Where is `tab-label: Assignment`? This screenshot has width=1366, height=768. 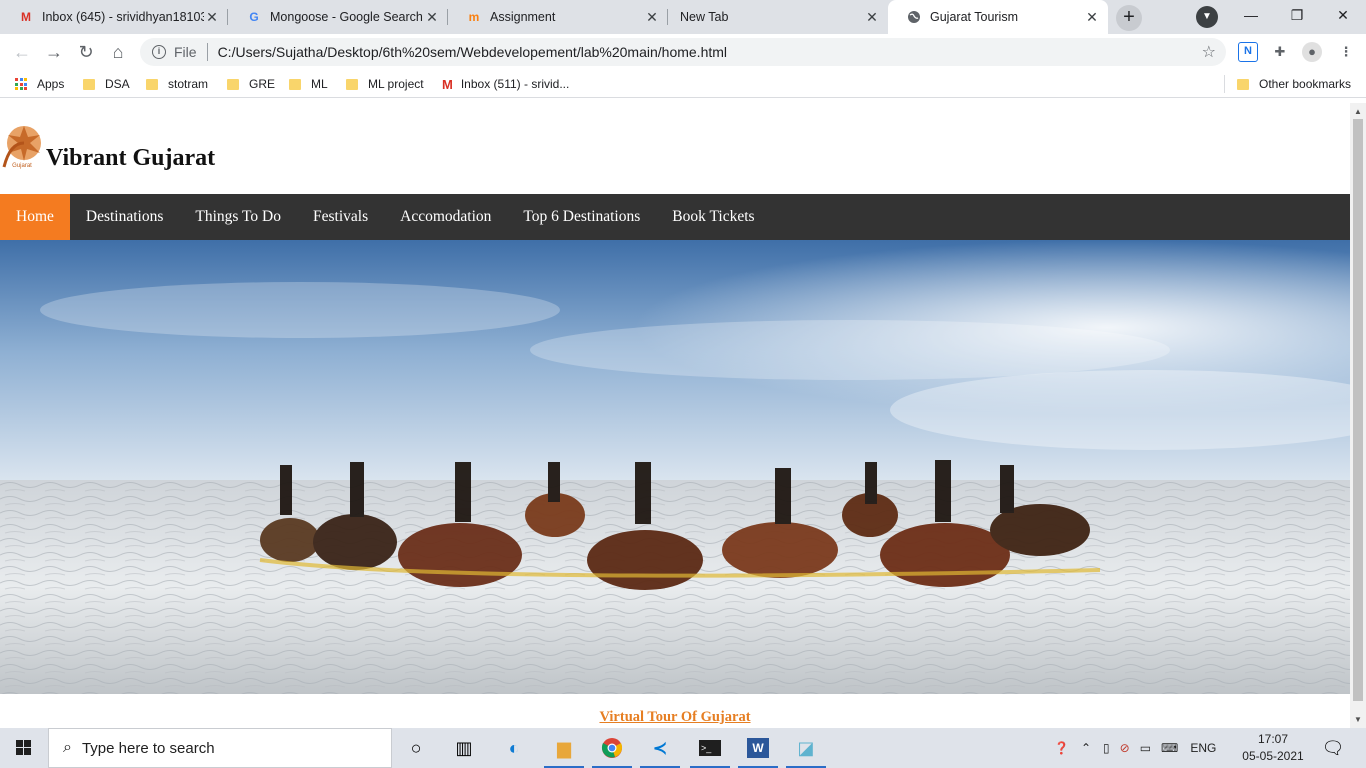
tab-label: Assignment is located at coordinates (523, 17).